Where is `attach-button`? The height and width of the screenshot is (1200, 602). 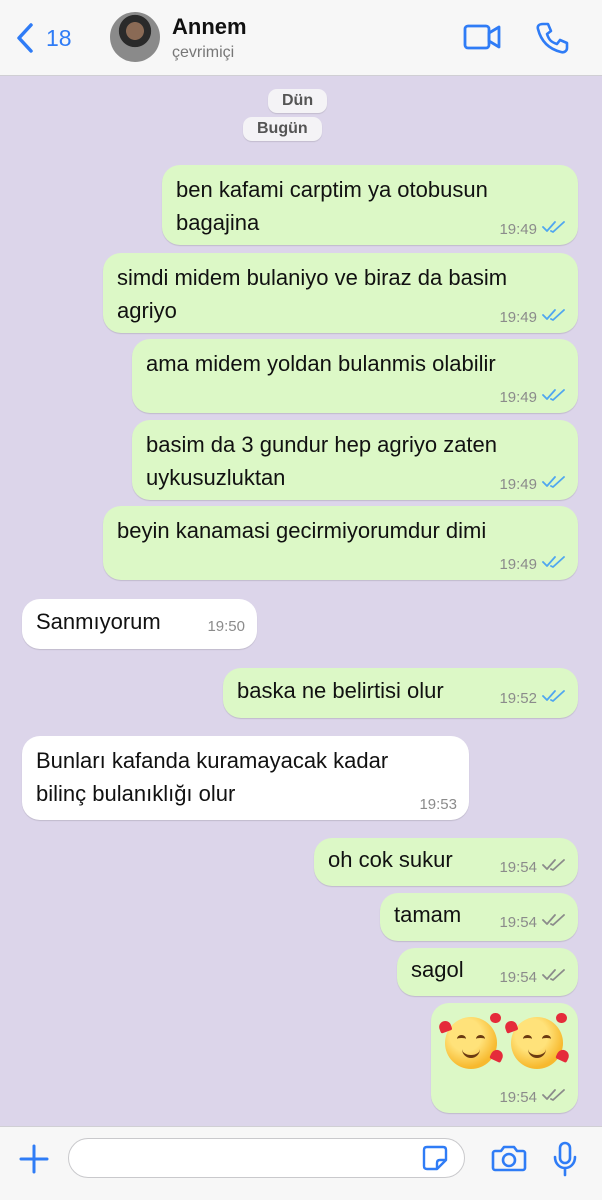
attach-button is located at coordinates (34, 1161).